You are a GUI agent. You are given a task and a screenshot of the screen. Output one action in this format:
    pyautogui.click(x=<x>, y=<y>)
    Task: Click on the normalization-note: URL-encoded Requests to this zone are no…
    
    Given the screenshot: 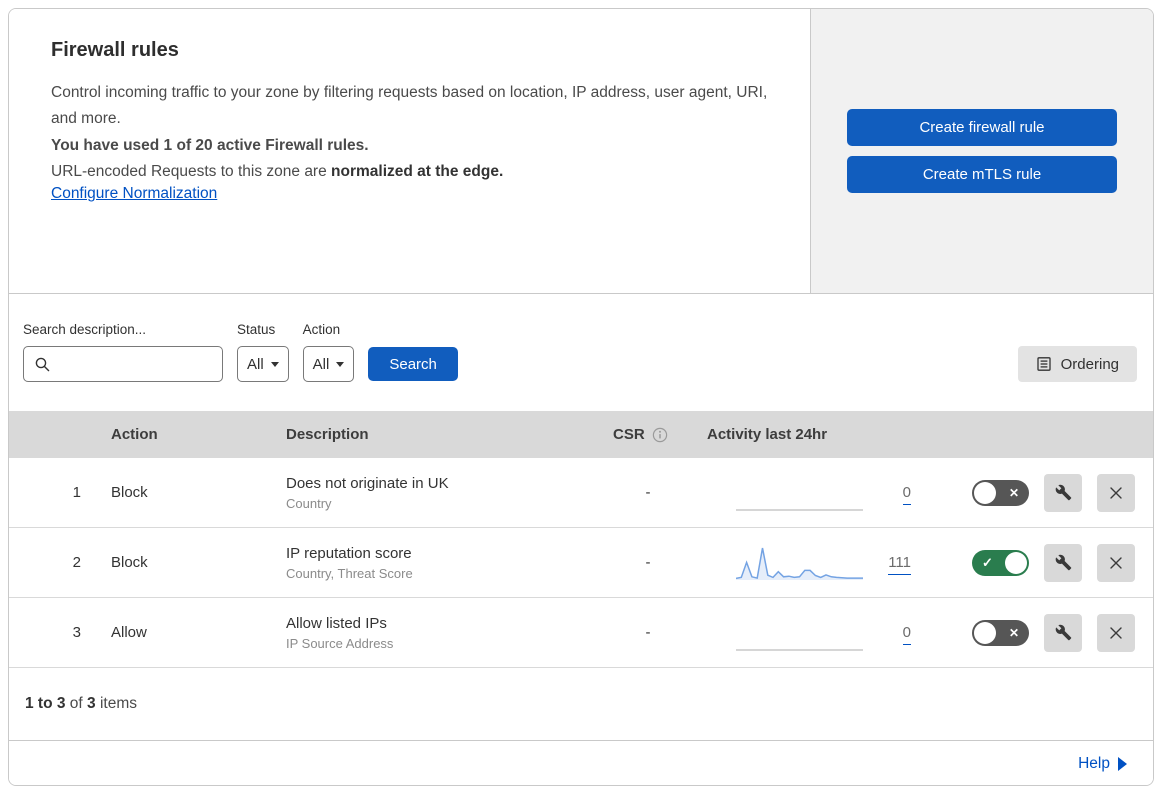 What is the action you would take?
    pyautogui.click(x=277, y=172)
    